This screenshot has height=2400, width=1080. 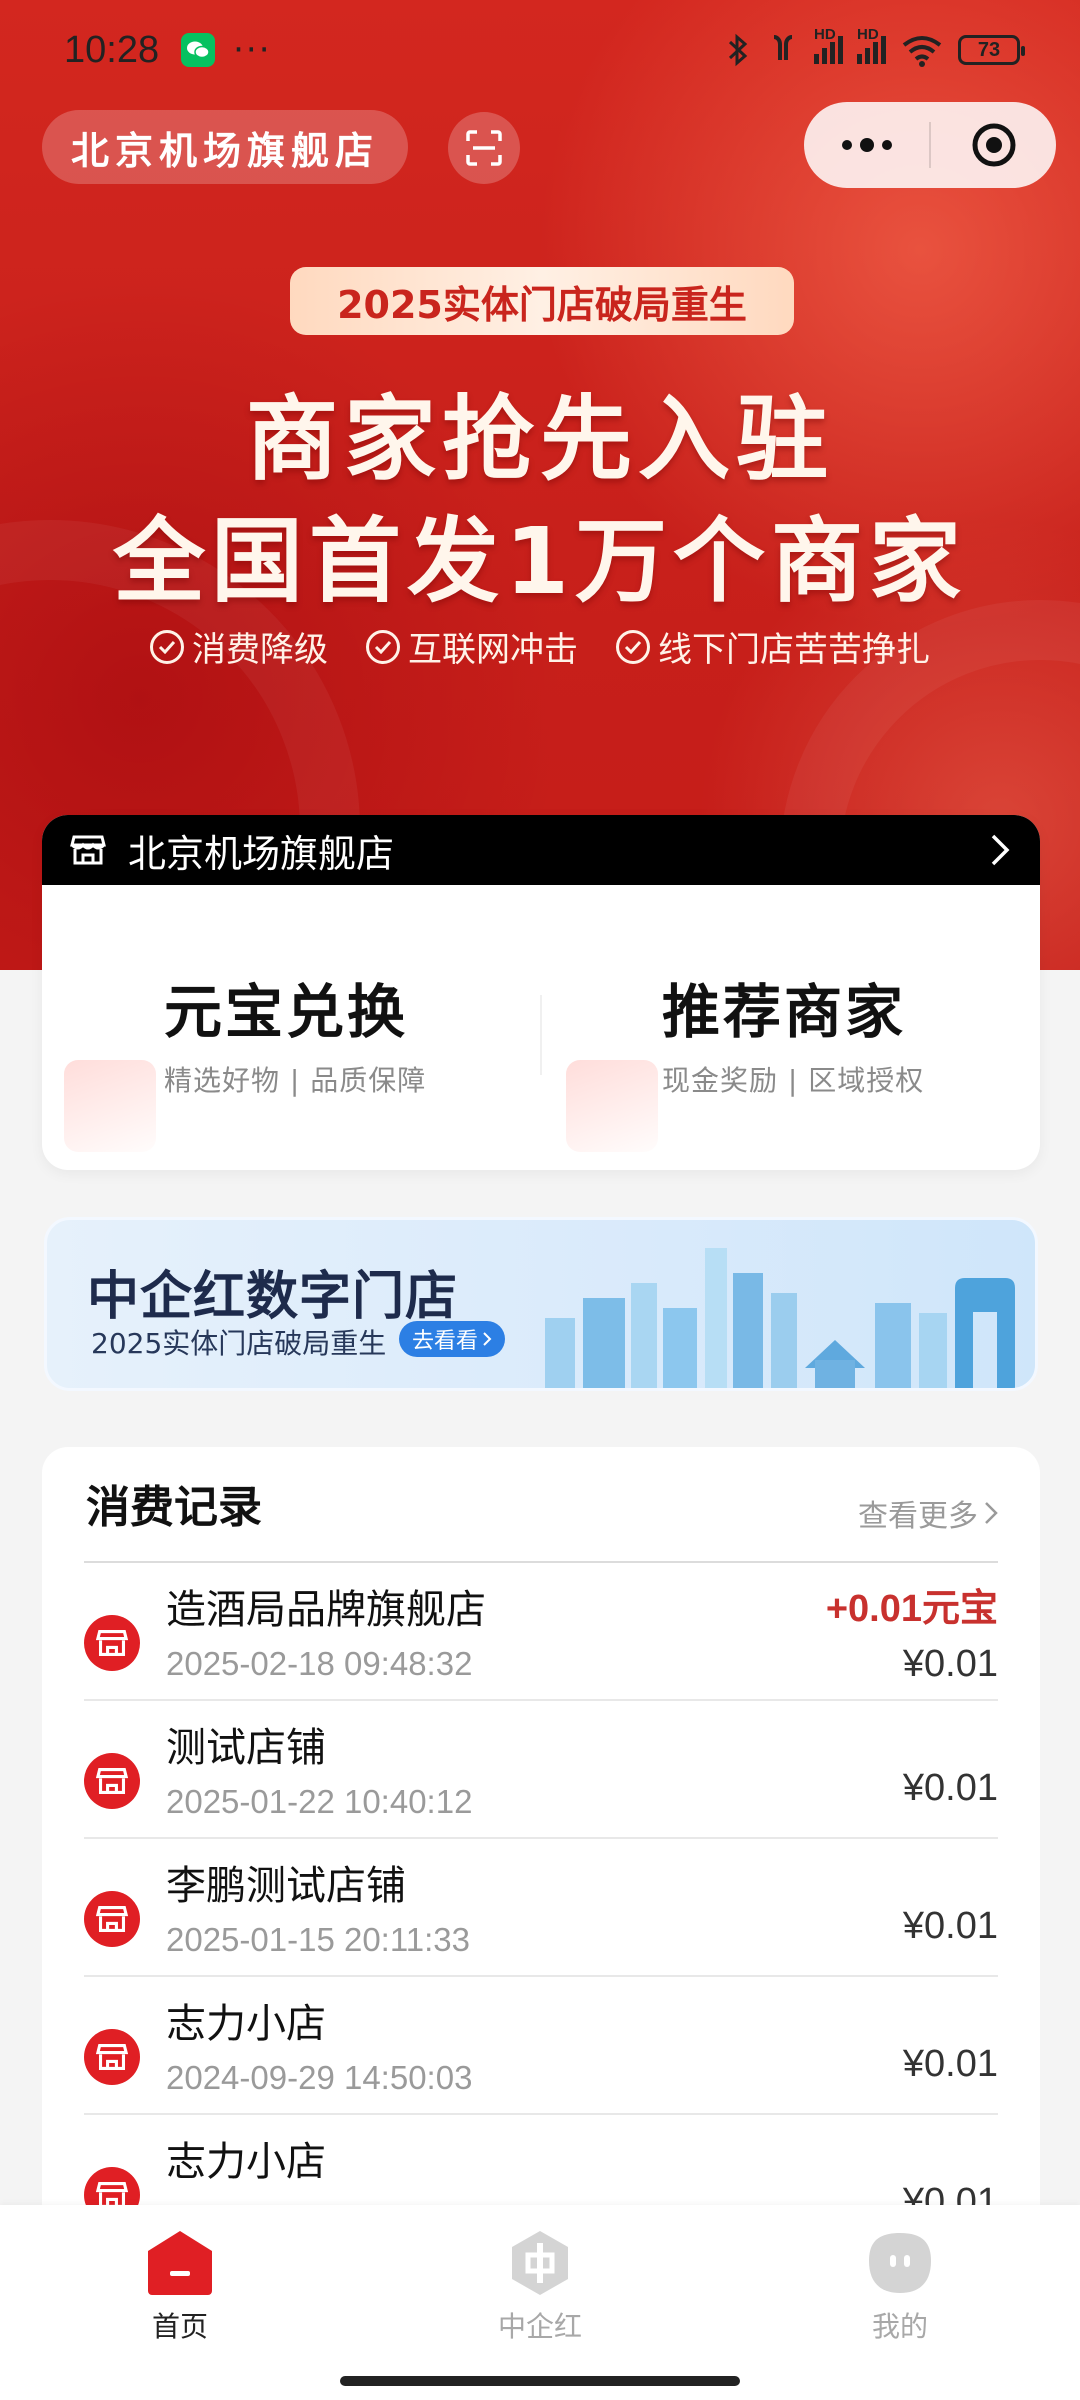 I want to click on record-store-name: 测试店铺, so click(x=246, y=1748).